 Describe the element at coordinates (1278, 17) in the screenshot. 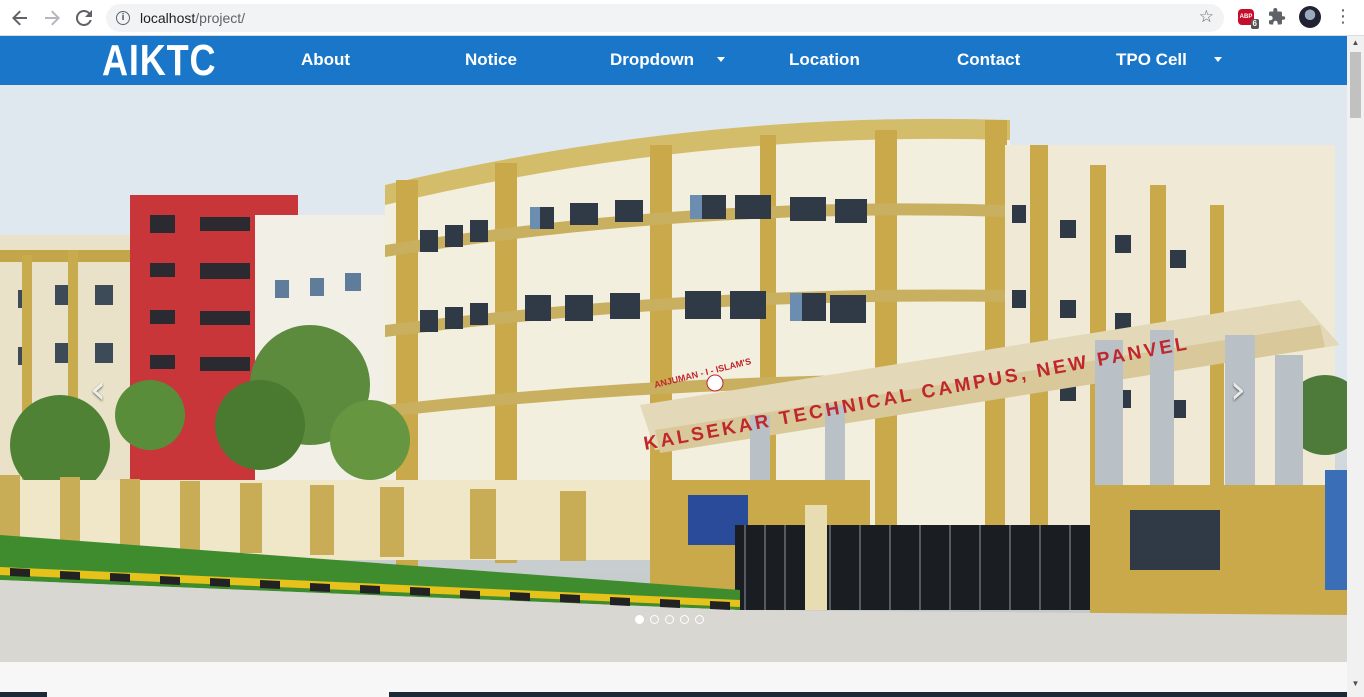

I see `puzzle-icon` at that location.